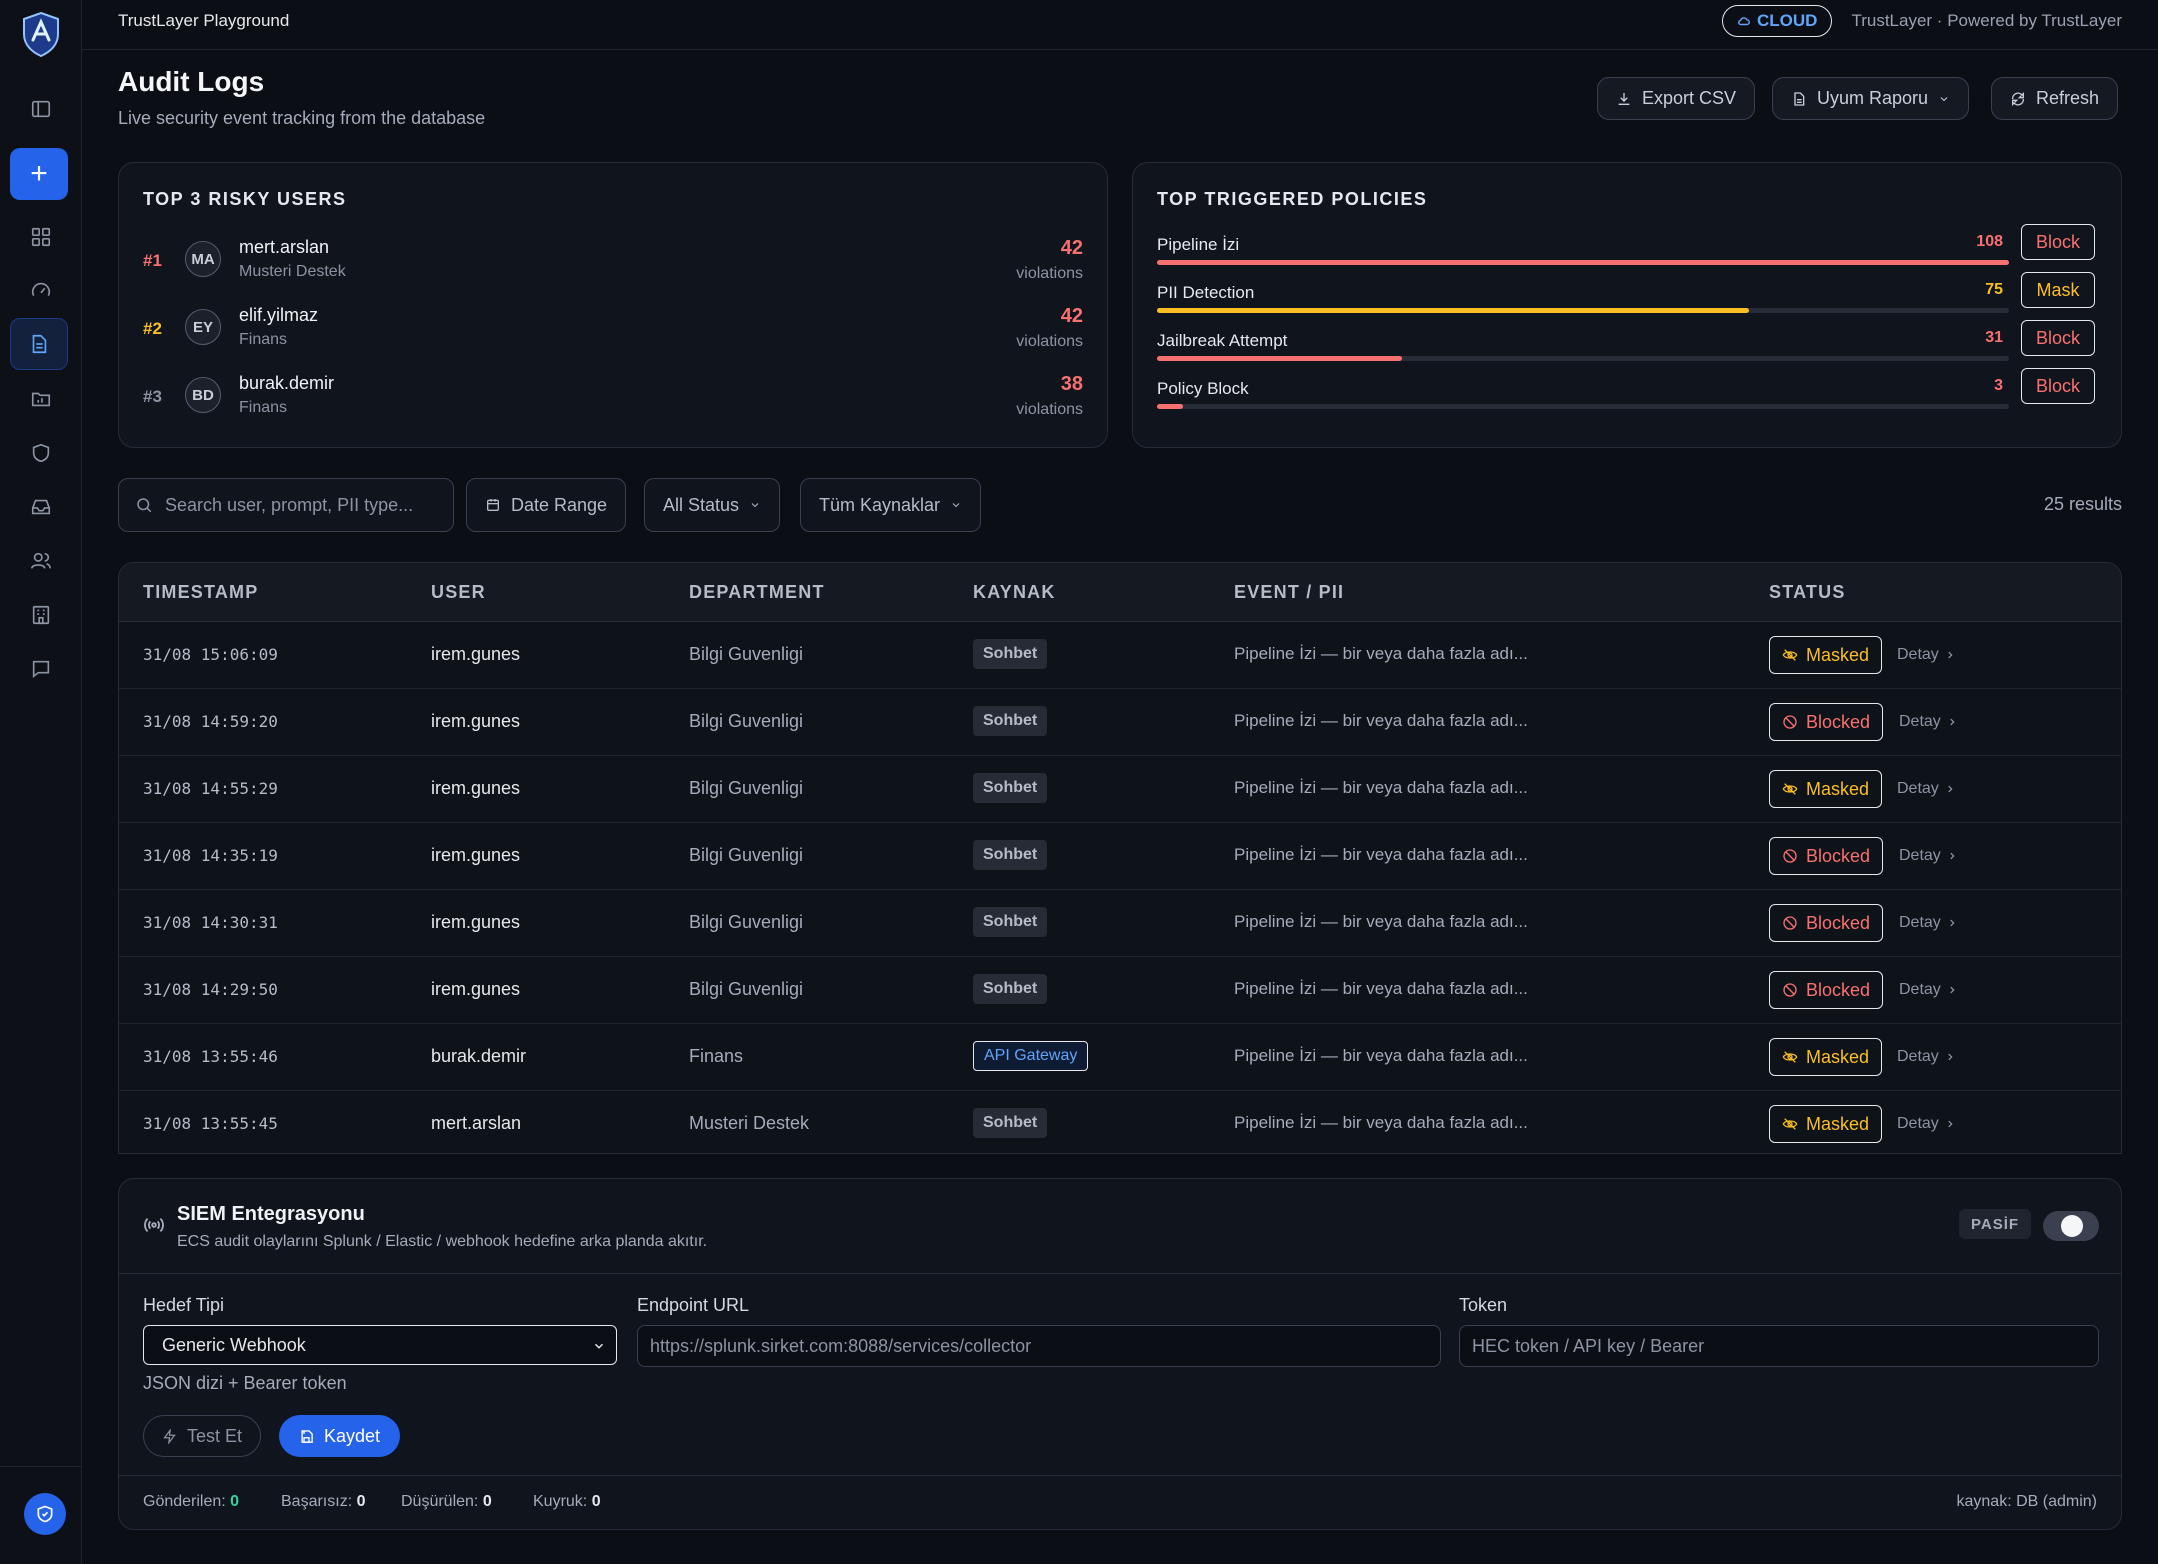 Image resolution: width=2158 pixels, height=1564 pixels. I want to click on endpoint-url-label: Endpoint URL, so click(693, 1305).